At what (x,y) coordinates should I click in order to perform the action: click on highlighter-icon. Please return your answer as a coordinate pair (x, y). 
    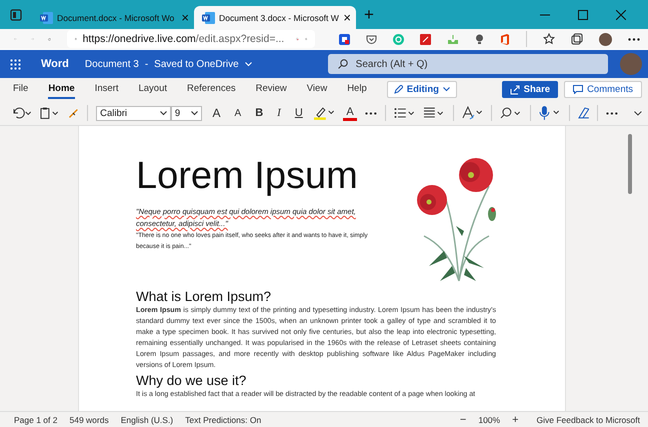
    Looking at the image, I should click on (325, 113).